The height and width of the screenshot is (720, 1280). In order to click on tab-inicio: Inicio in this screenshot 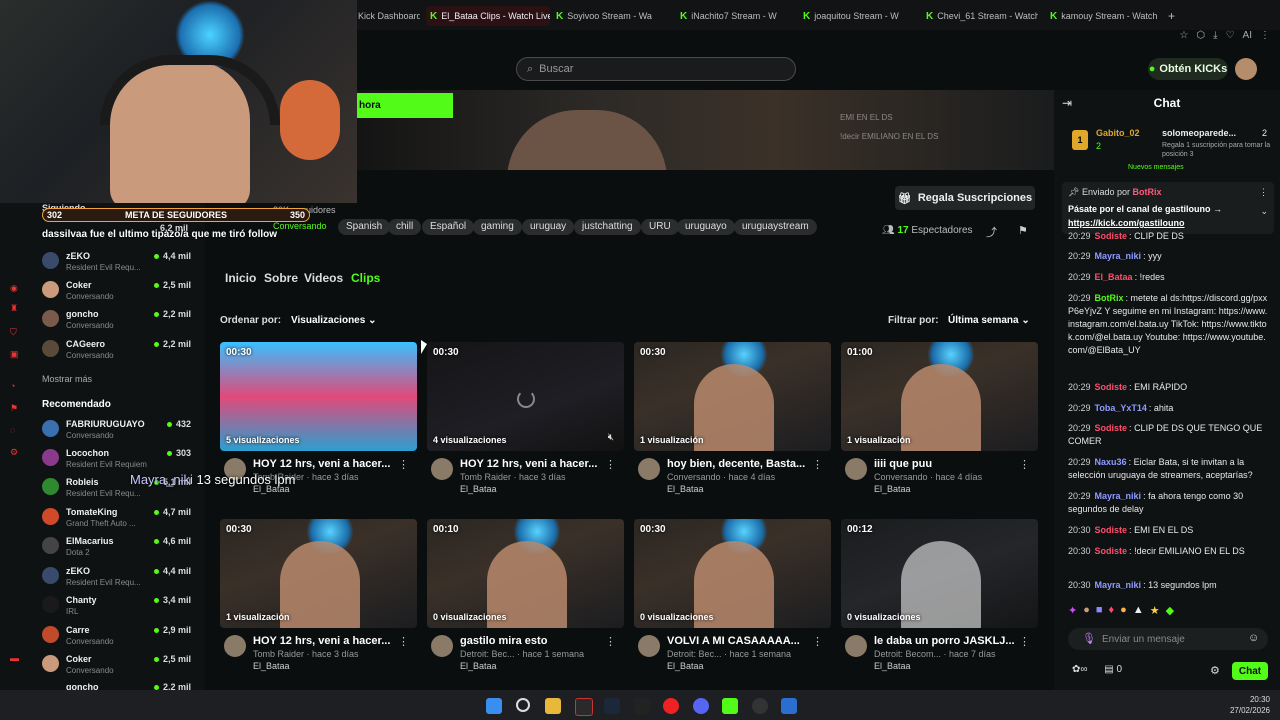, I will do `click(240, 278)`.